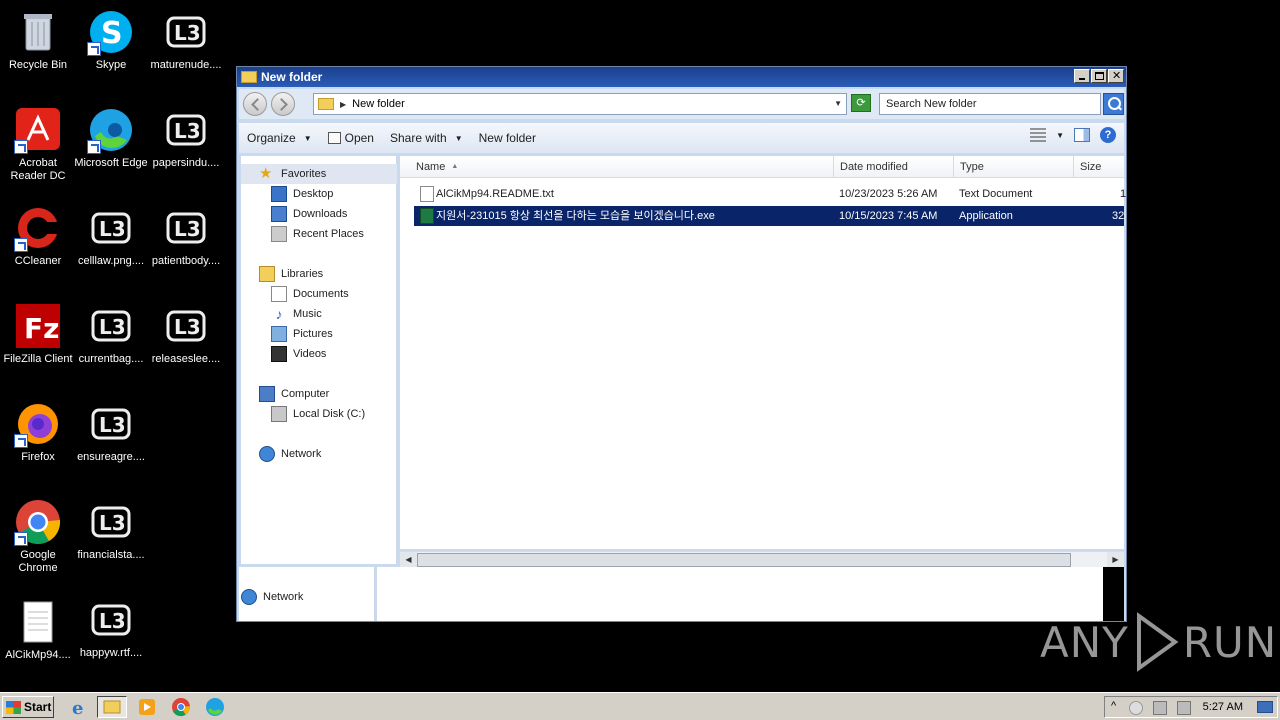 Image resolution: width=1280 pixels, height=720 pixels. What do you see at coordinates (426, 138) in the screenshot?
I see `share-with-button: Share with ▼` at bounding box center [426, 138].